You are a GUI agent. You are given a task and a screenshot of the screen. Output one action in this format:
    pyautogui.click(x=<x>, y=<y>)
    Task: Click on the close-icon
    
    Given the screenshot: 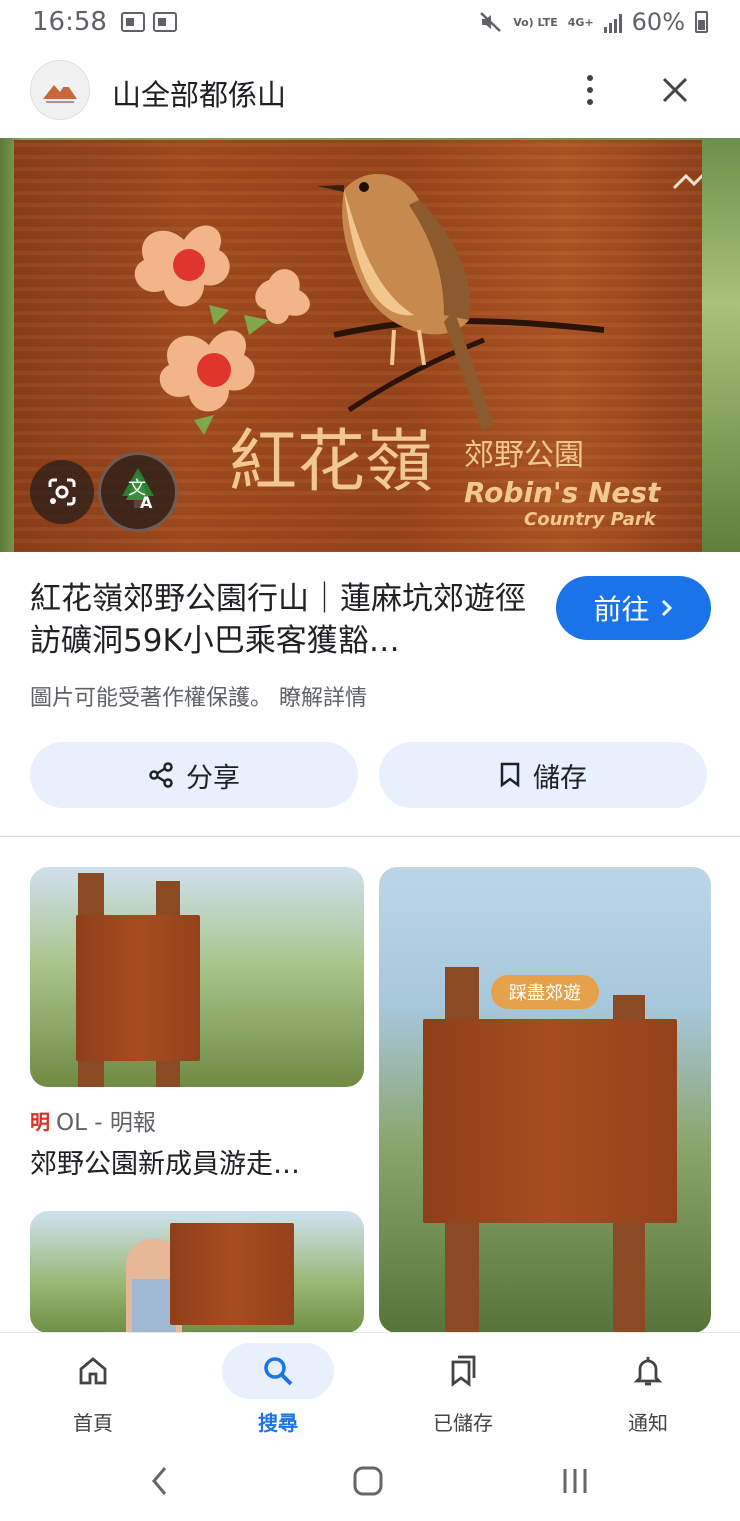 What is the action you would take?
    pyautogui.click(x=675, y=90)
    